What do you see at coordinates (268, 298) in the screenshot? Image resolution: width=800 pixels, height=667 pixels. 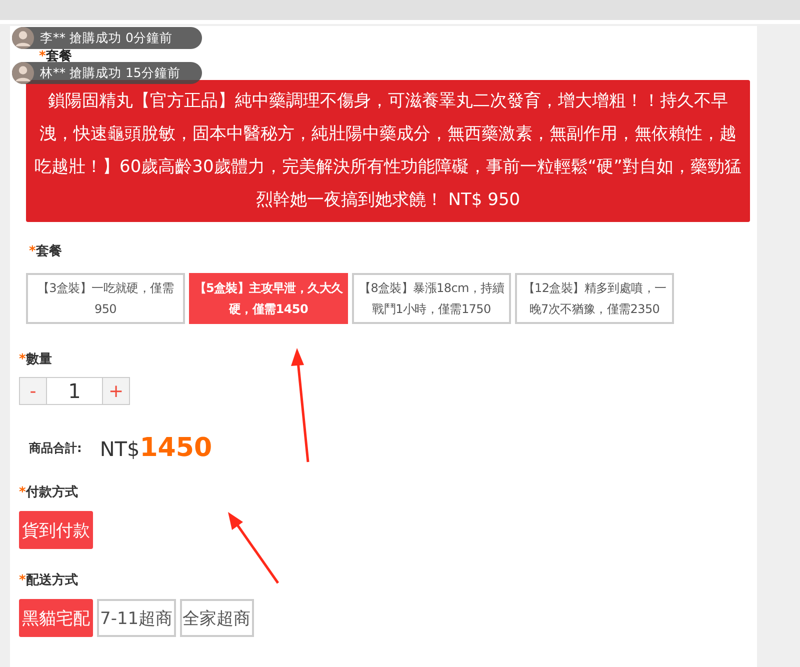 I see `package-option: 【5盒裝】主攻早泄，久大久硬，僅需1450` at bounding box center [268, 298].